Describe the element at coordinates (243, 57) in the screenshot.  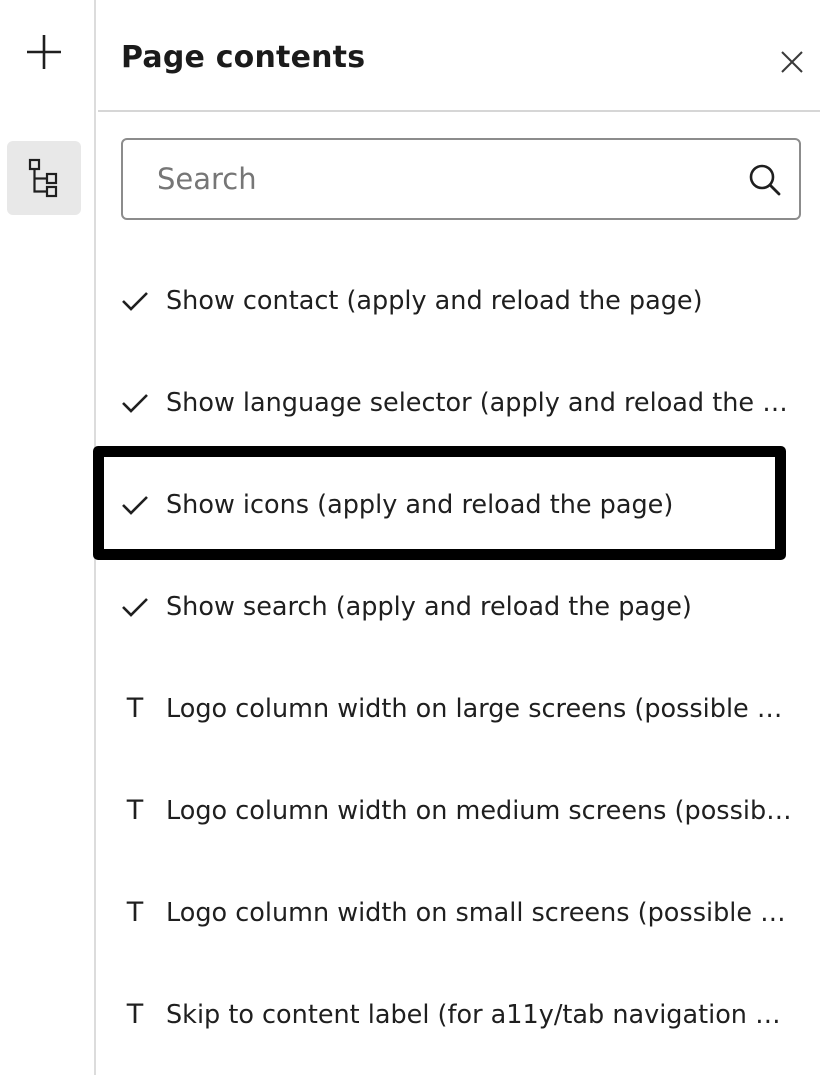
I see `panel-title: Page contents` at that location.